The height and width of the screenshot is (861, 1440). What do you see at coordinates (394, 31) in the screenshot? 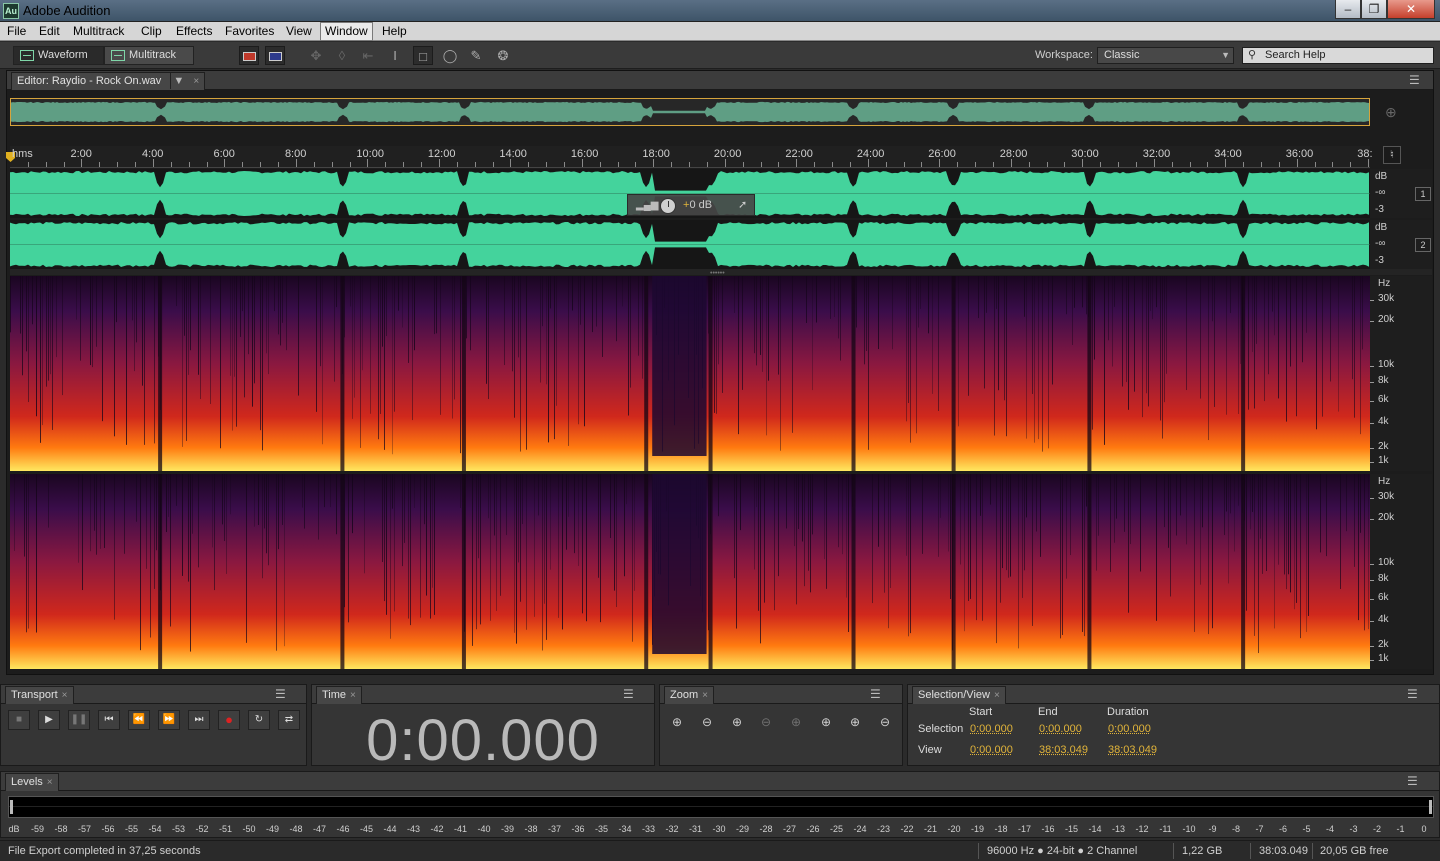
I see `menu-help: Help` at bounding box center [394, 31].